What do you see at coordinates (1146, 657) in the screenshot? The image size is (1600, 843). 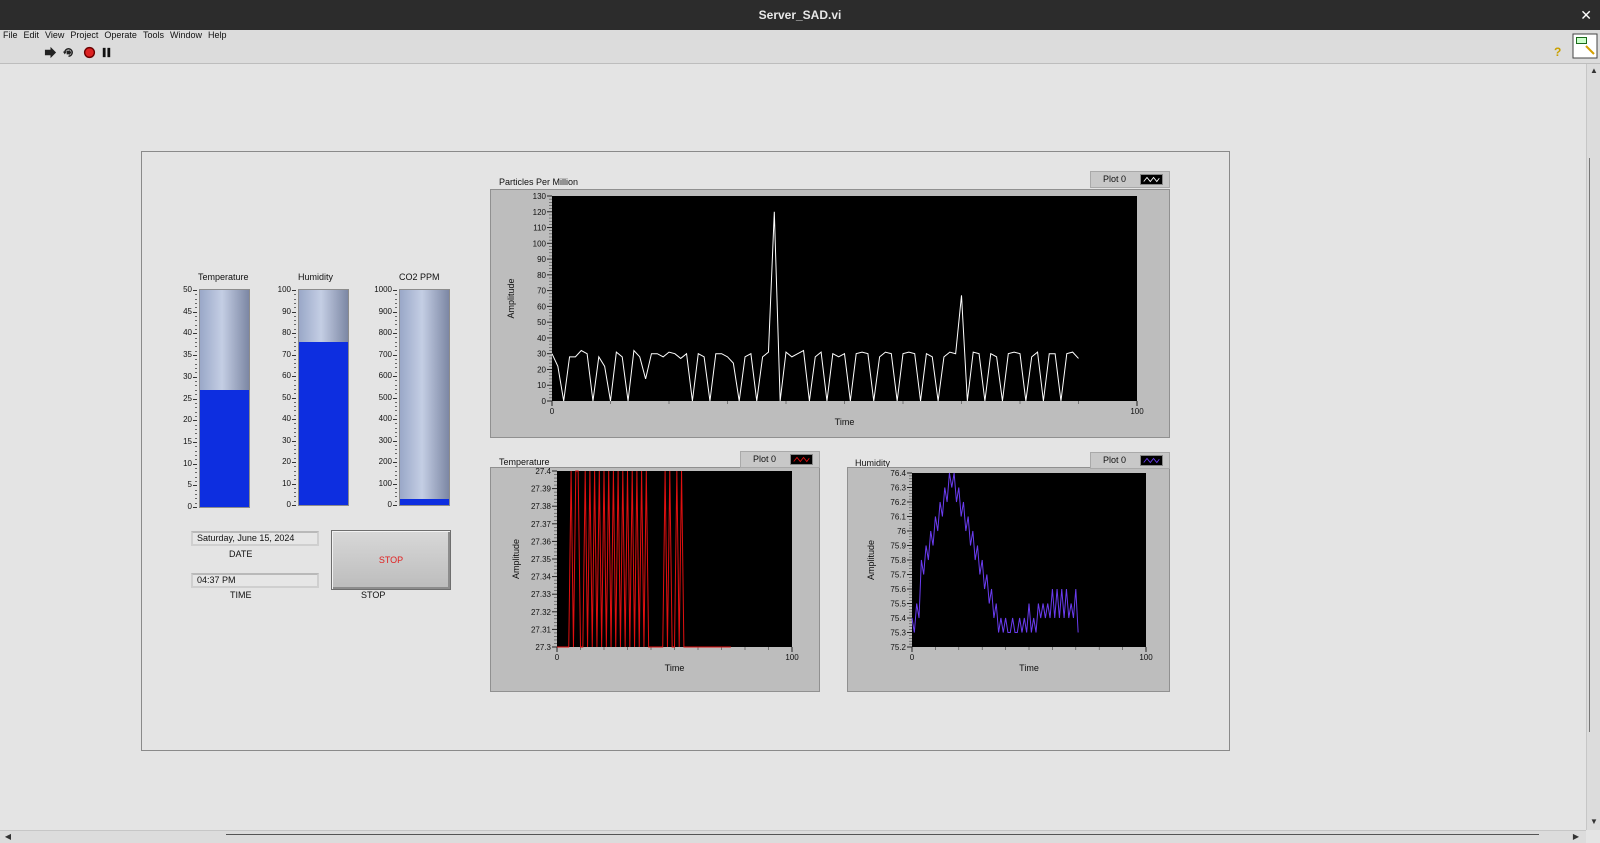 I see `x-tick-label: 100` at bounding box center [1146, 657].